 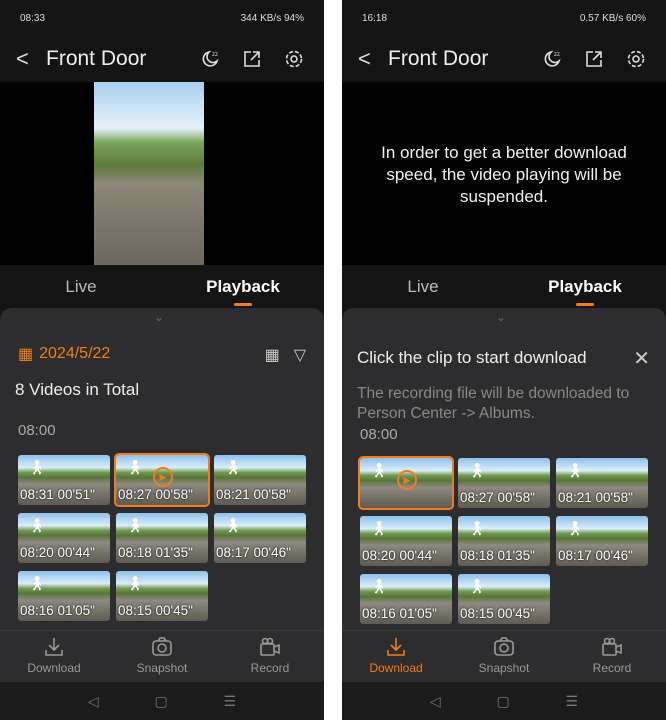 I want to click on clip-thumbnail: 🚶︎ ▶ 08:27 00'58", so click(x=162, y=480).